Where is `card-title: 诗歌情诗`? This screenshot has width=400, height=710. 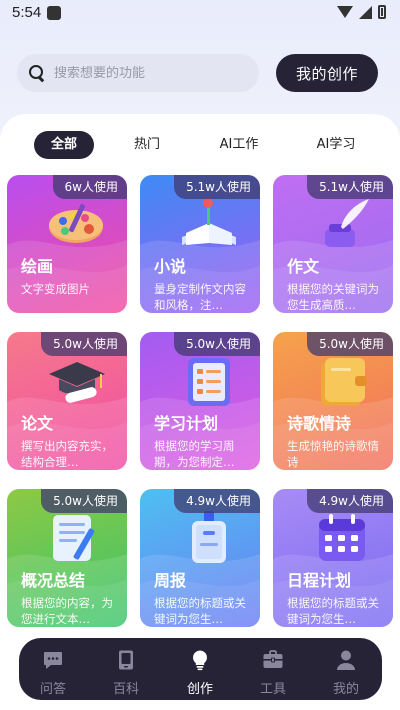 card-title: 诗歌情诗 is located at coordinates (319, 423).